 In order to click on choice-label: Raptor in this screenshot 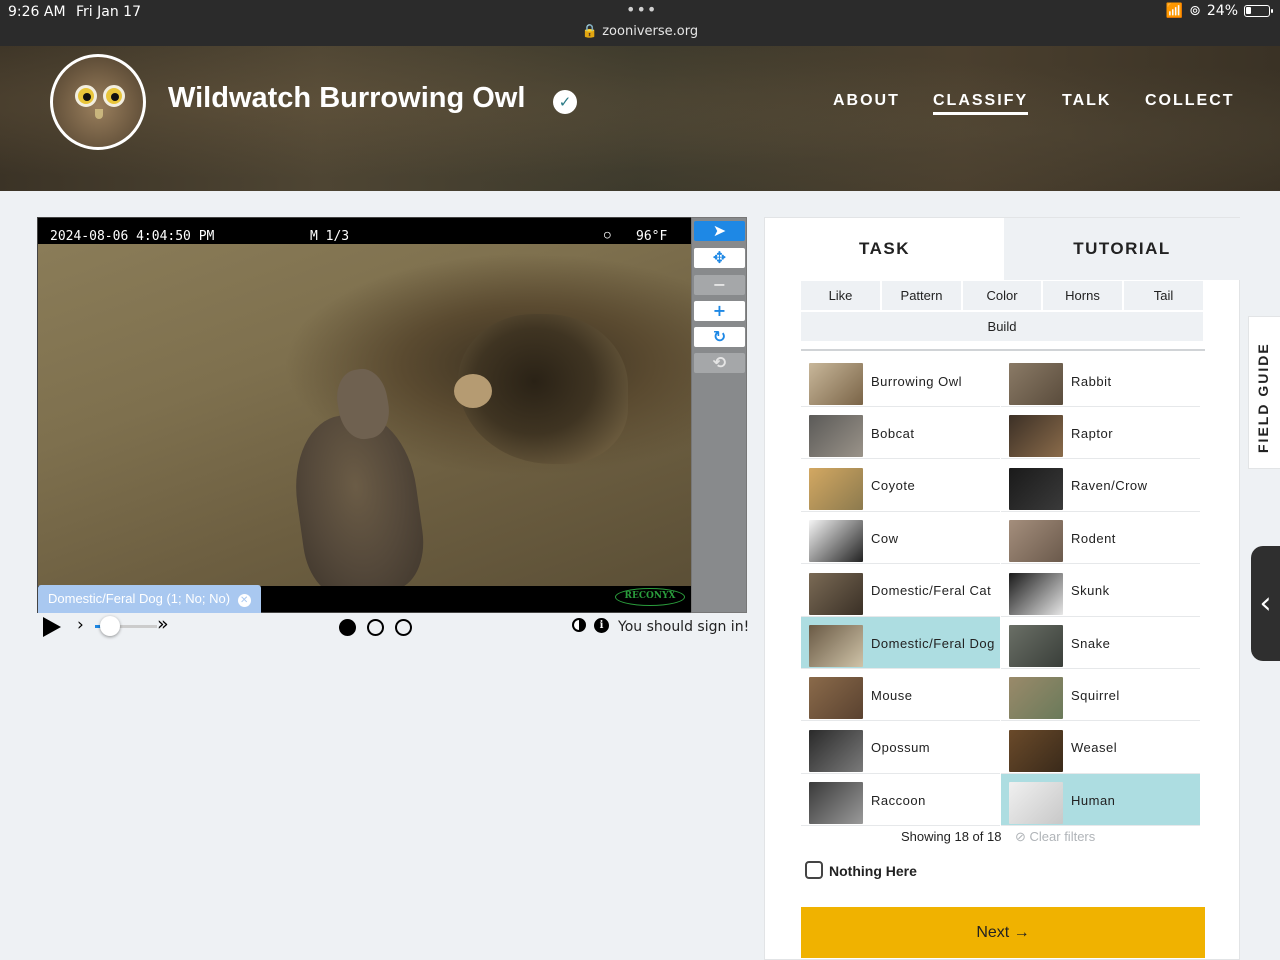, I will do `click(1092, 433)`.